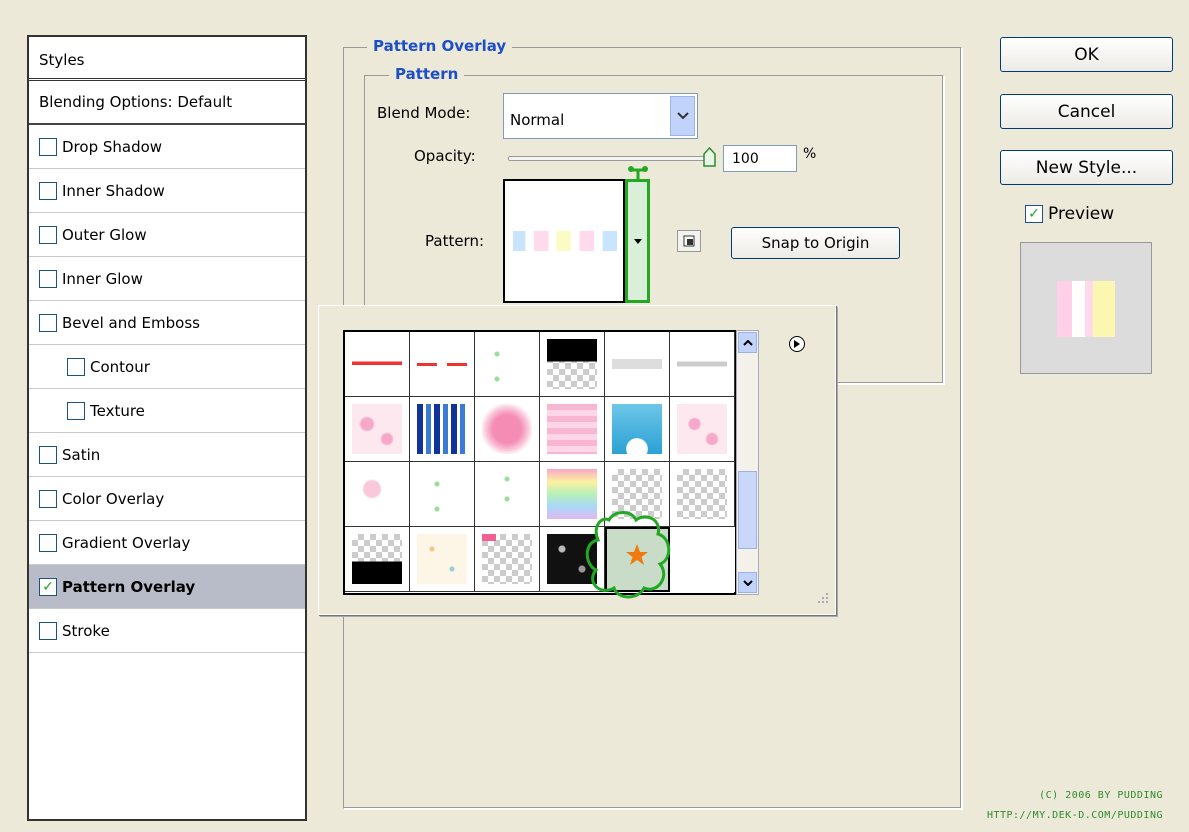 The image size is (1189, 832). What do you see at coordinates (117, 410) in the screenshot?
I see `style-item-label: Texture` at bounding box center [117, 410].